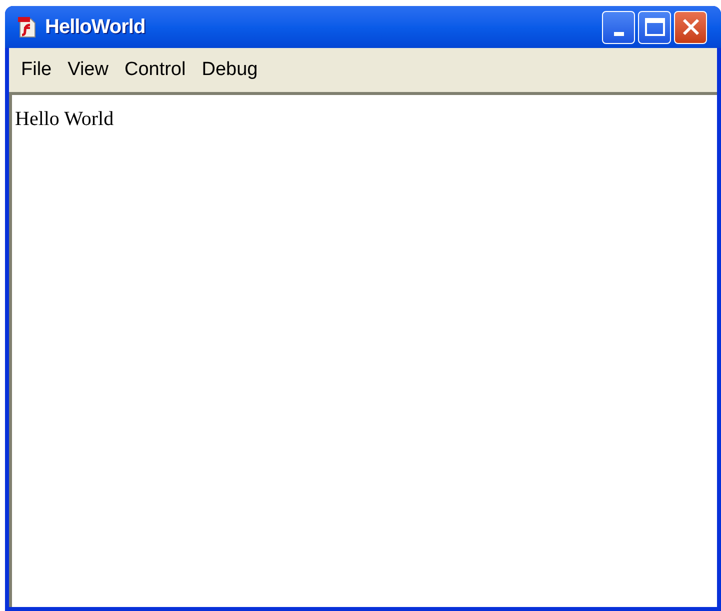 This screenshot has width=721, height=611. What do you see at coordinates (95, 27) in the screenshot?
I see `window-title: HelloWorld` at bounding box center [95, 27].